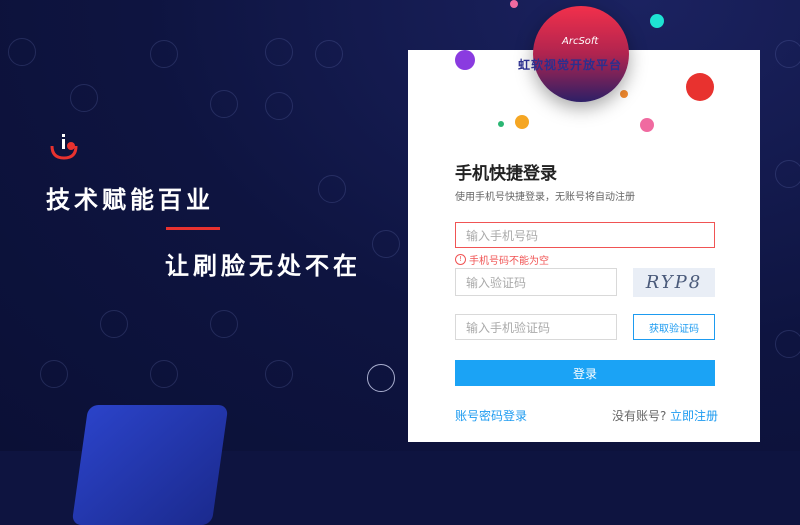  Describe the element at coordinates (545, 197) in the screenshot. I see `login-subtitle: 使用手机号快捷登录，无账号将自动注册` at that location.